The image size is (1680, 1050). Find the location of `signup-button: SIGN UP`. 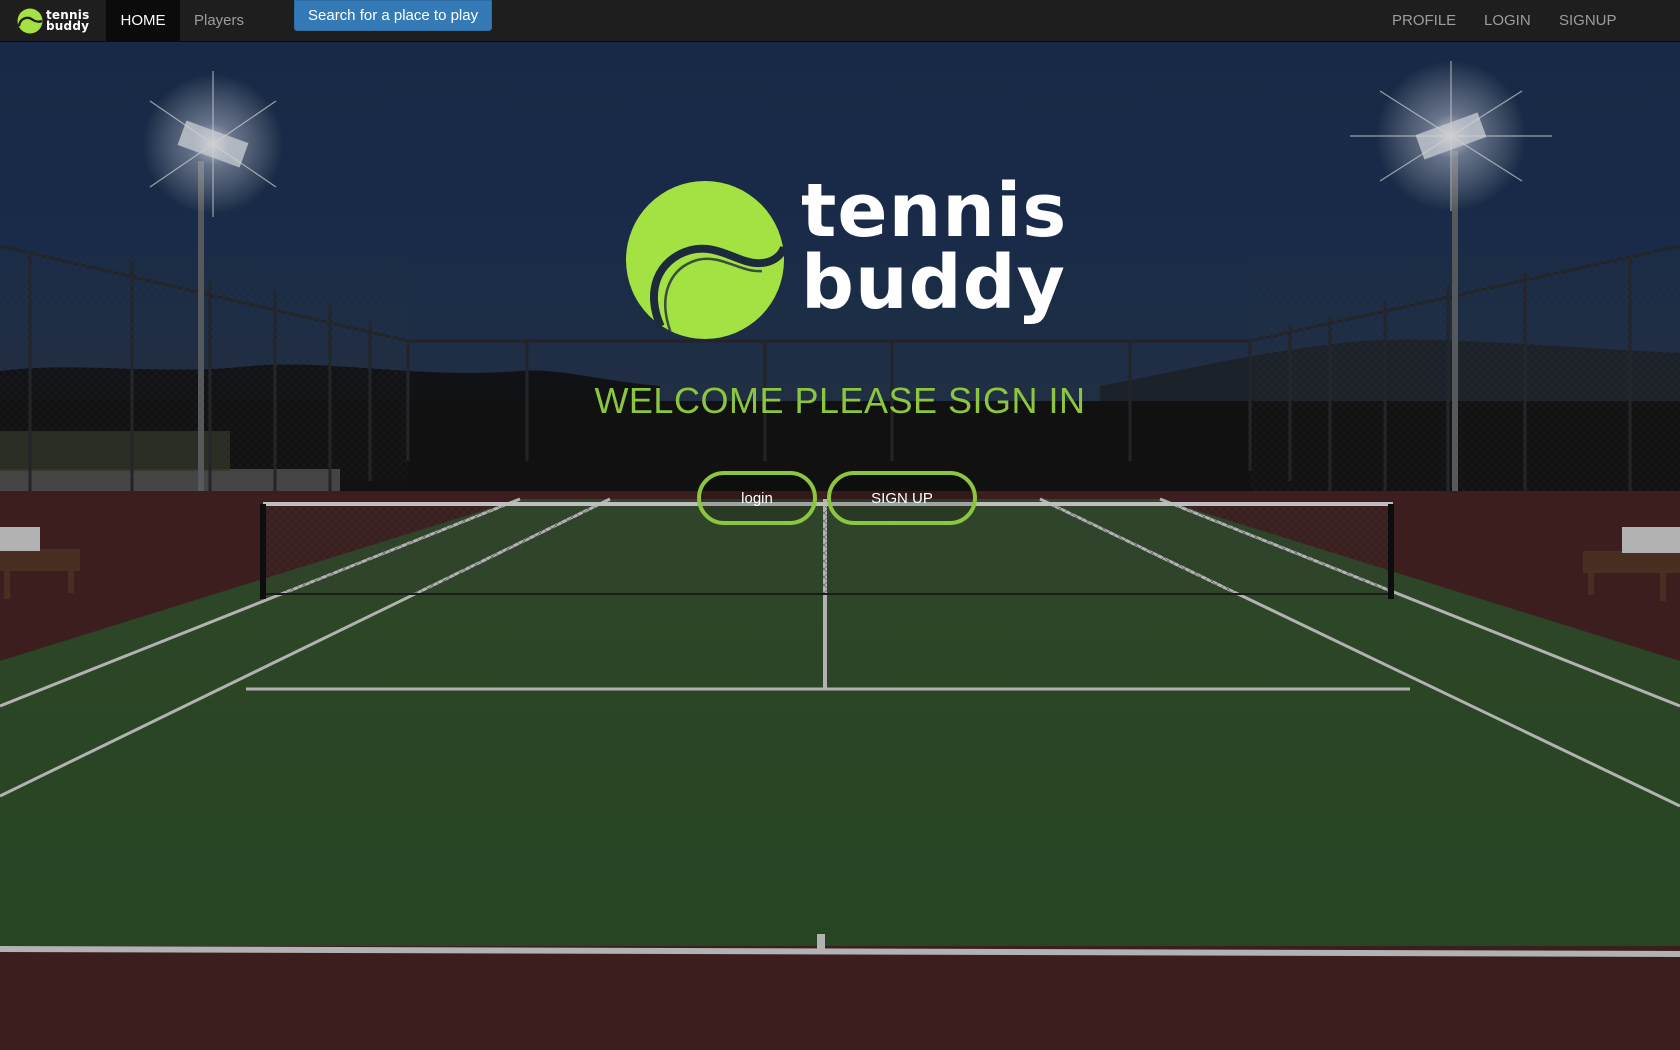

signup-button: SIGN UP is located at coordinates (902, 498).